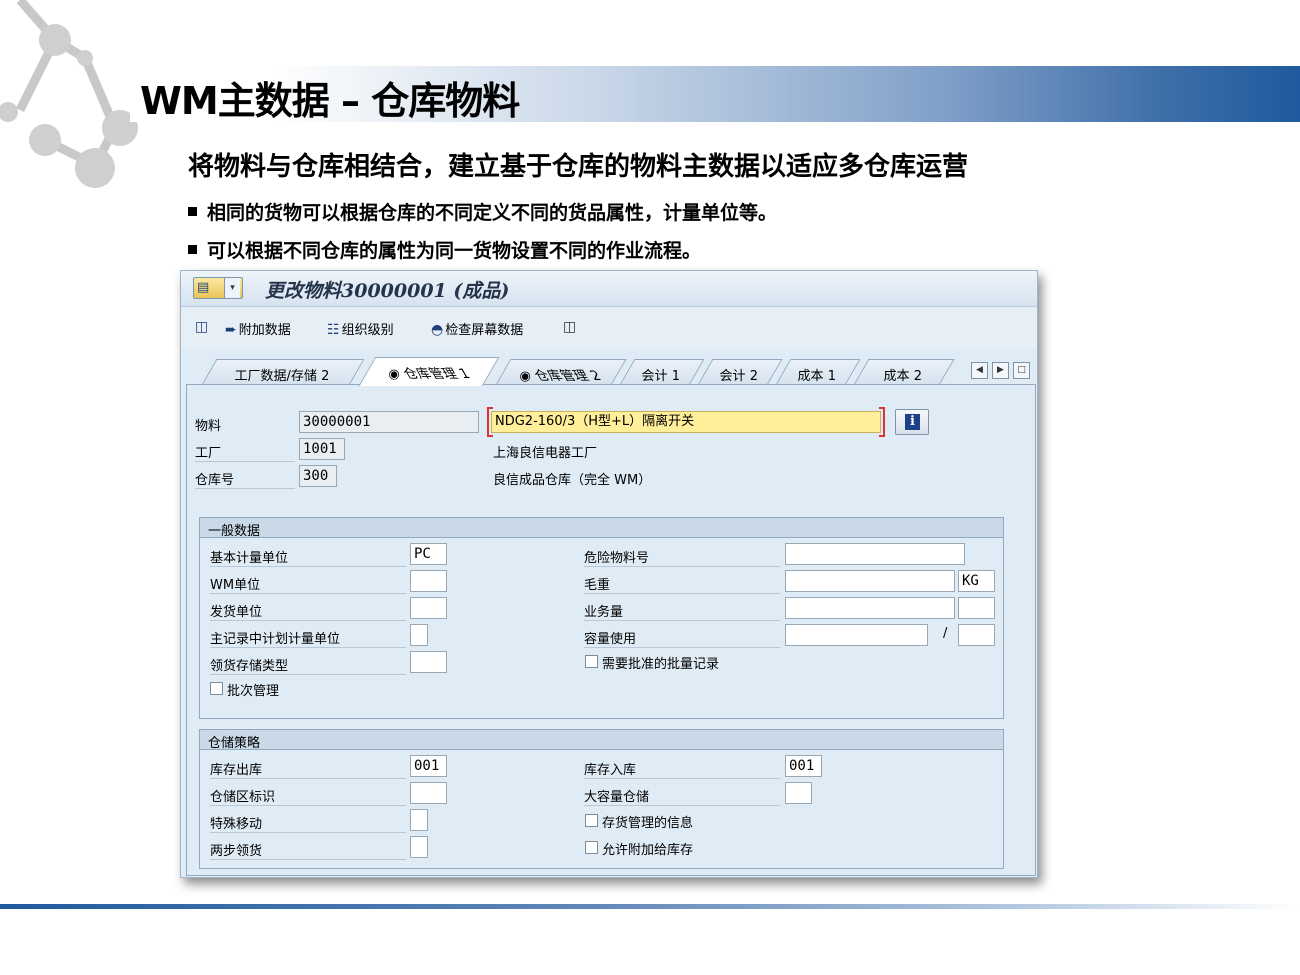  What do you see at coordinates (875, 554) in the screenshot?
I see `hazmat-field` at bounding box center [875, 554].